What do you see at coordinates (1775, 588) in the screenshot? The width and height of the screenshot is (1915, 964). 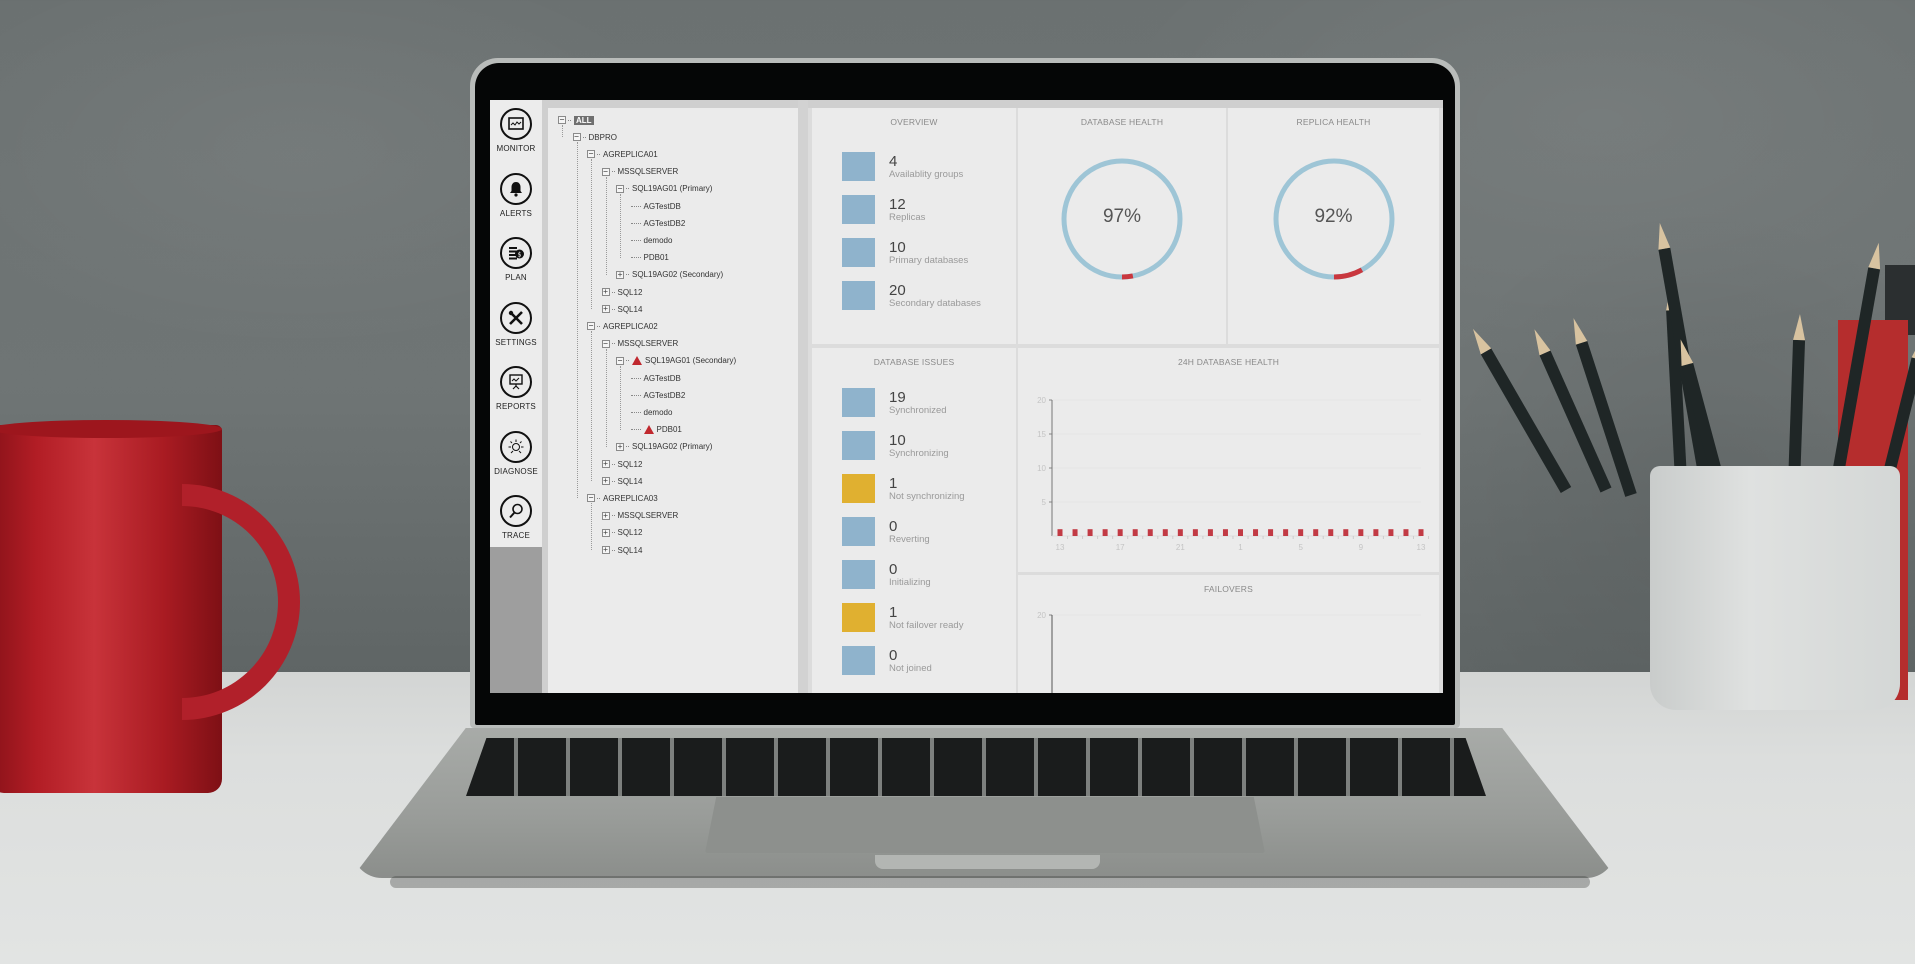 I see `pencil-cup` at bounding box center [1775, 588].